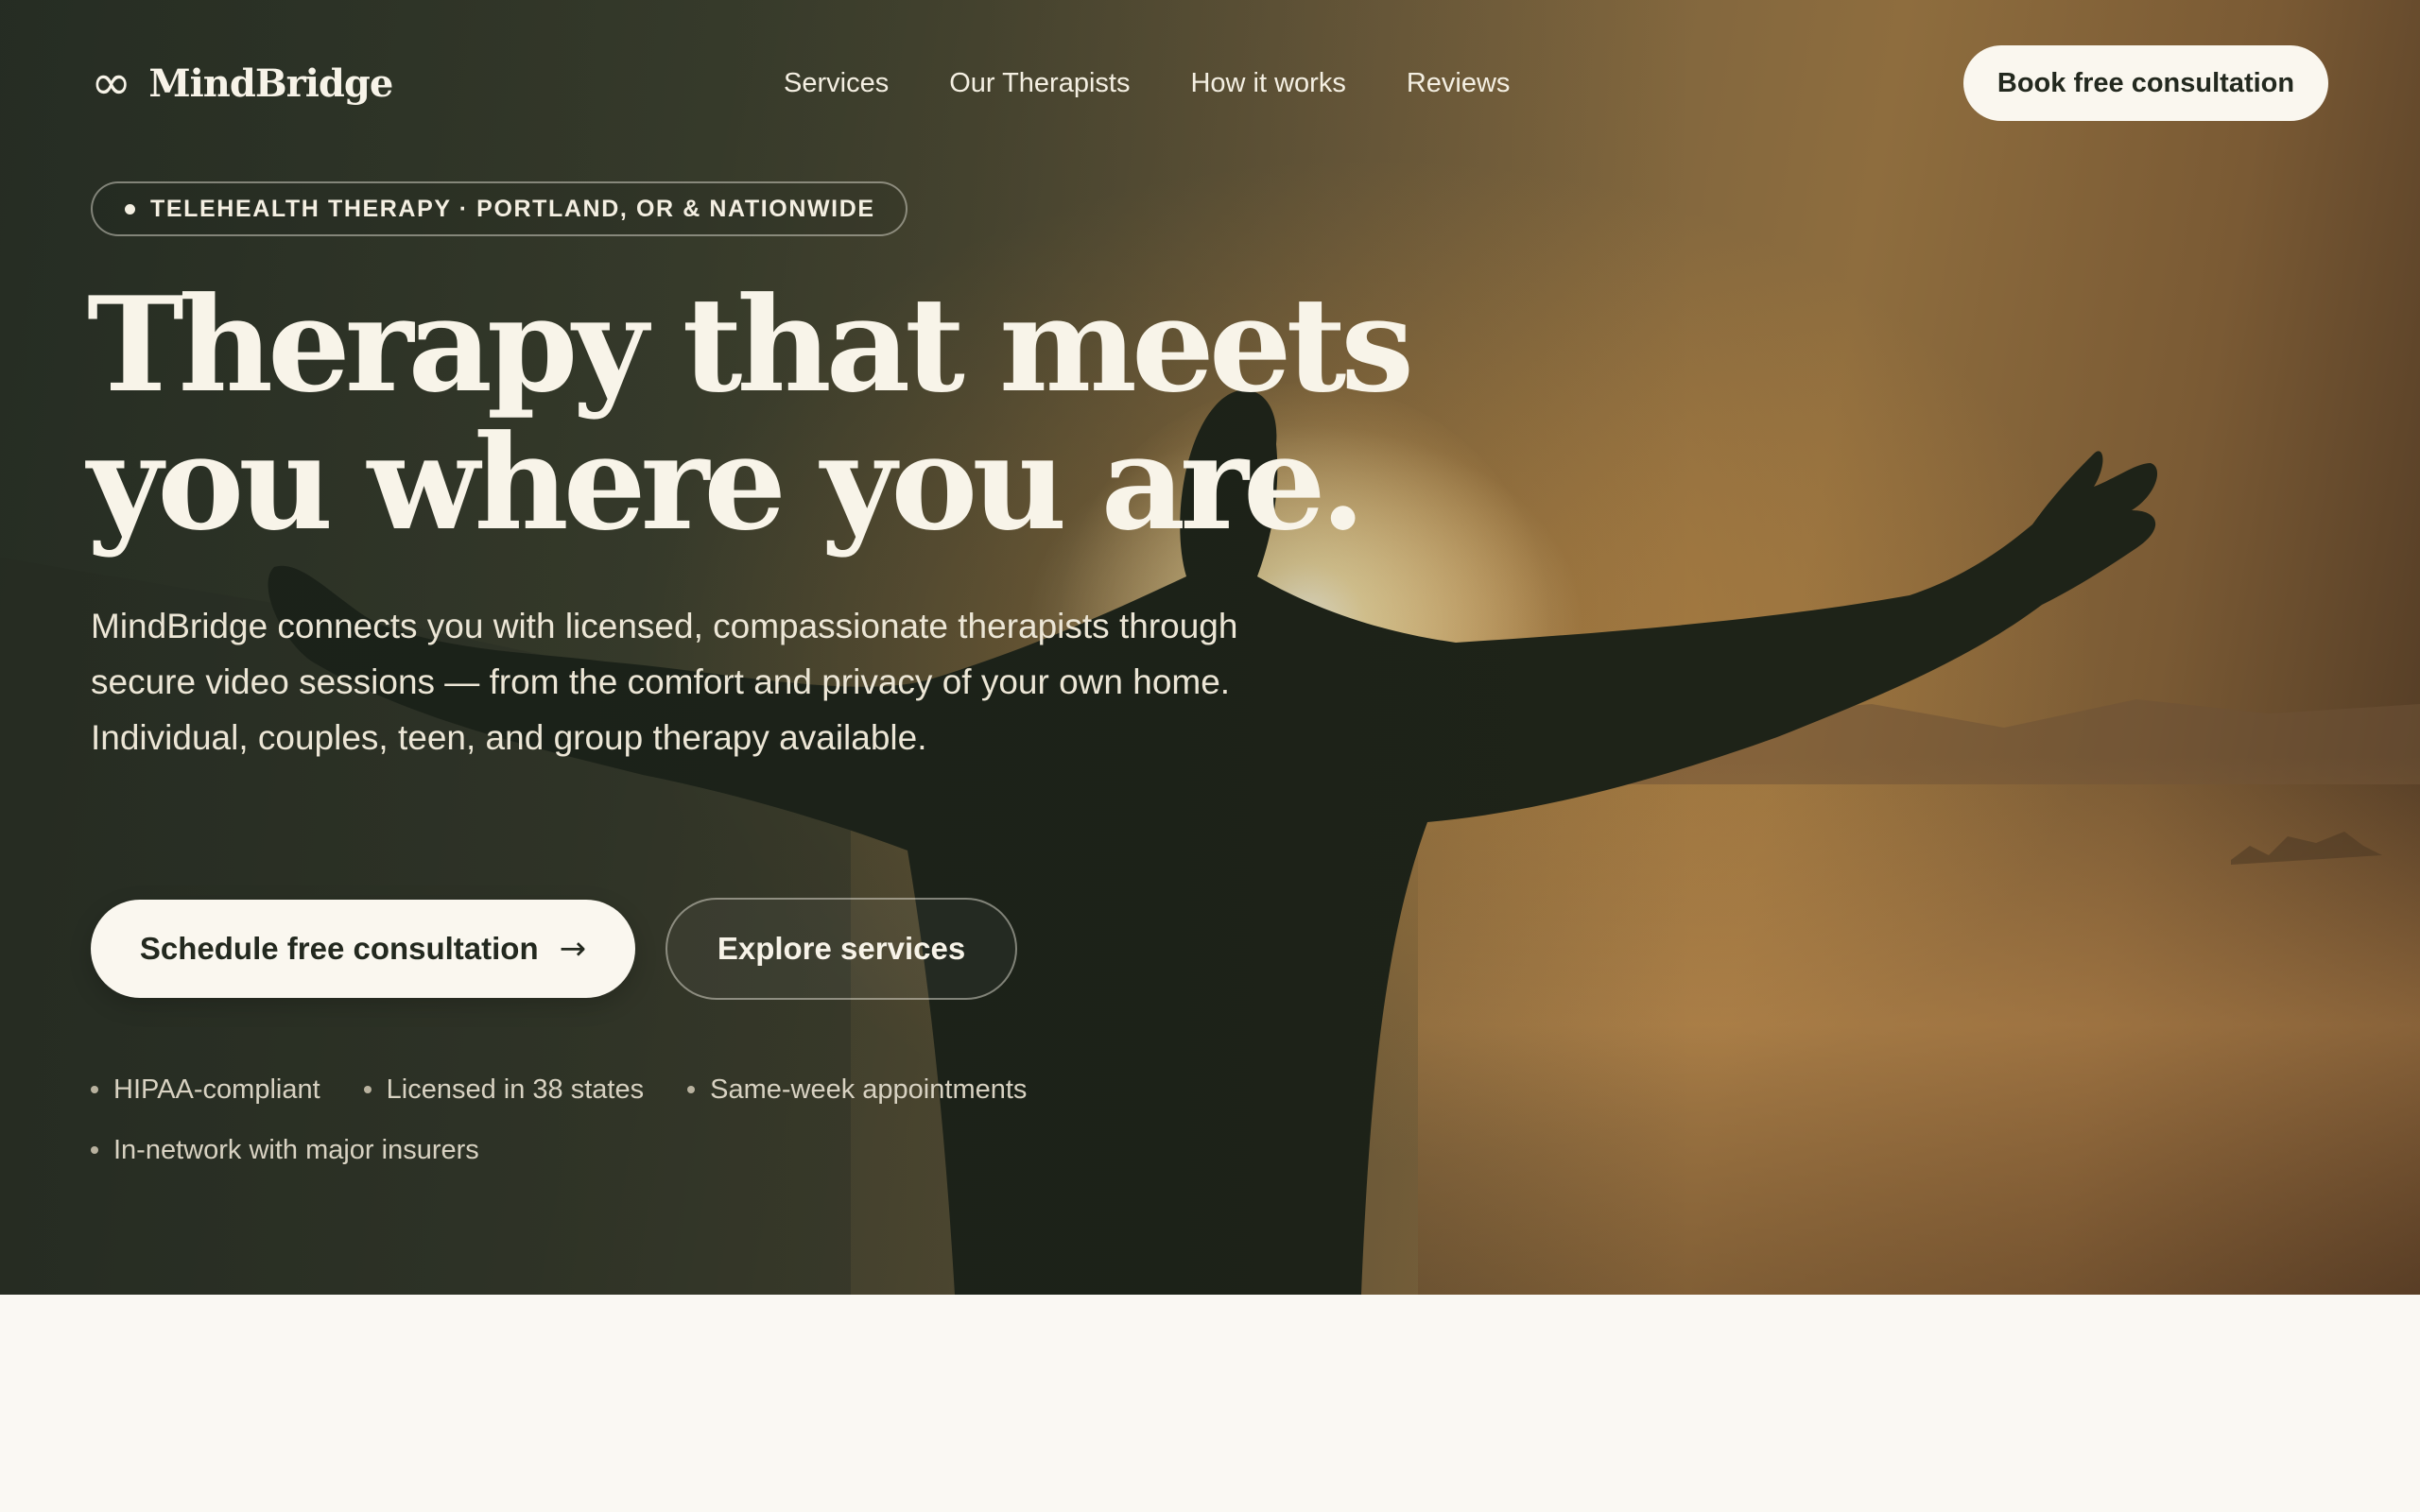  What do you see at coordinates (270, 83) in the screenshot?
I see `brand-name: MindBridge` at bounding box center [270, 83].